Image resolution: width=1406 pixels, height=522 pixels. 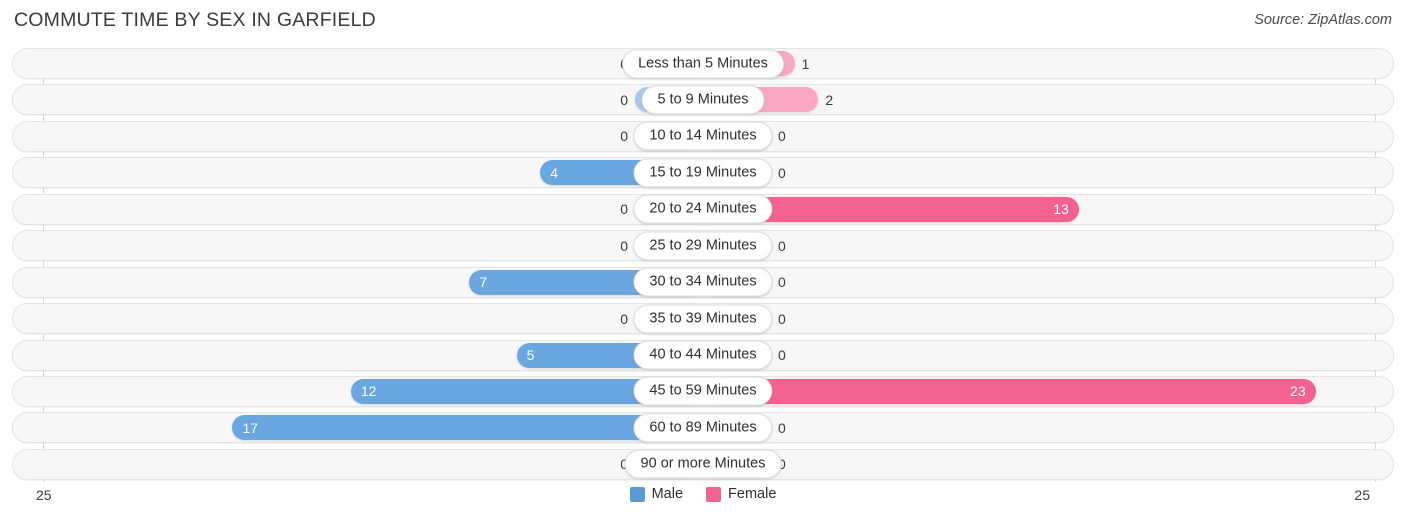 I want to click on chart-row: 17 0 60 to 89 Minutes, so click(x=703, y=428).